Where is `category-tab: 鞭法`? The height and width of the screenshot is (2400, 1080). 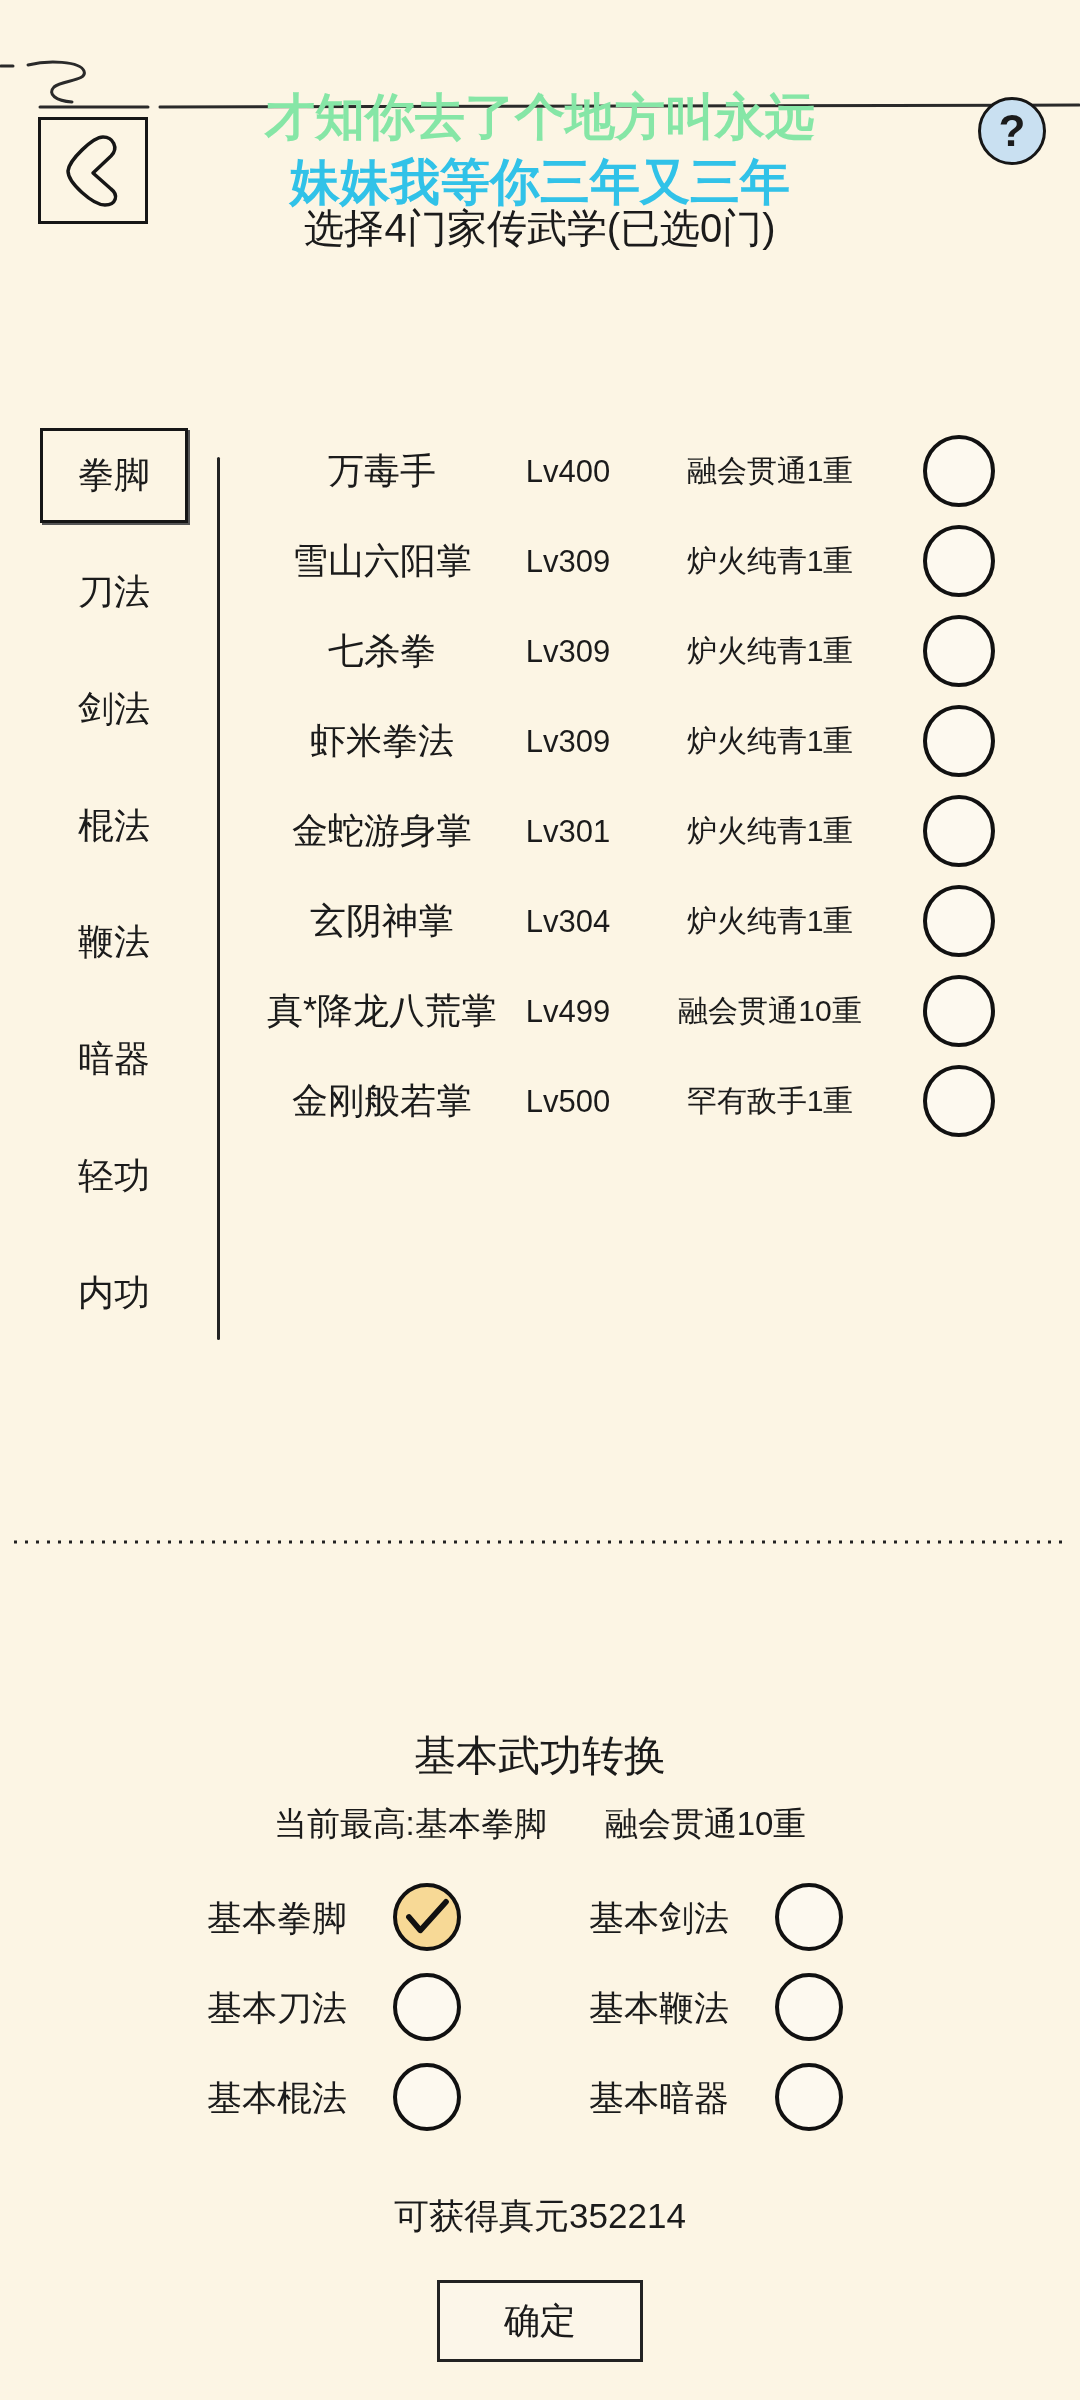 category-tab: 鞭法 is located at coordinates (114, 942).